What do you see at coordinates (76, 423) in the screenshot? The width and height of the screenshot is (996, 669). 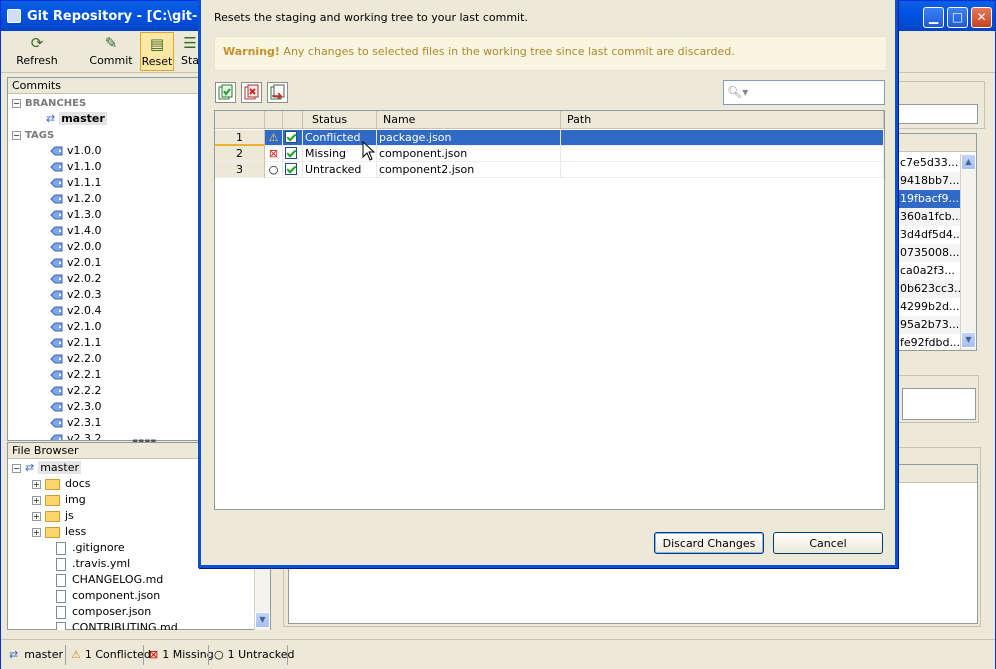 I see `tag-item: v2.3.1` at bounding box center [76, 423].